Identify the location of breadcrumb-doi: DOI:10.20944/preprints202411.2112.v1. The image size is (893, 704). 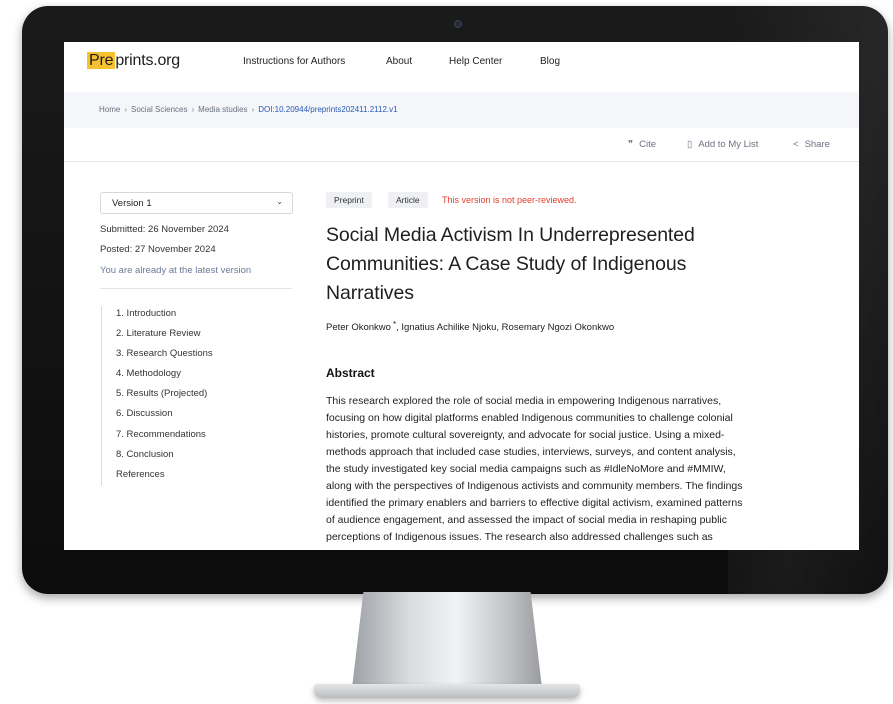
(327, 109).